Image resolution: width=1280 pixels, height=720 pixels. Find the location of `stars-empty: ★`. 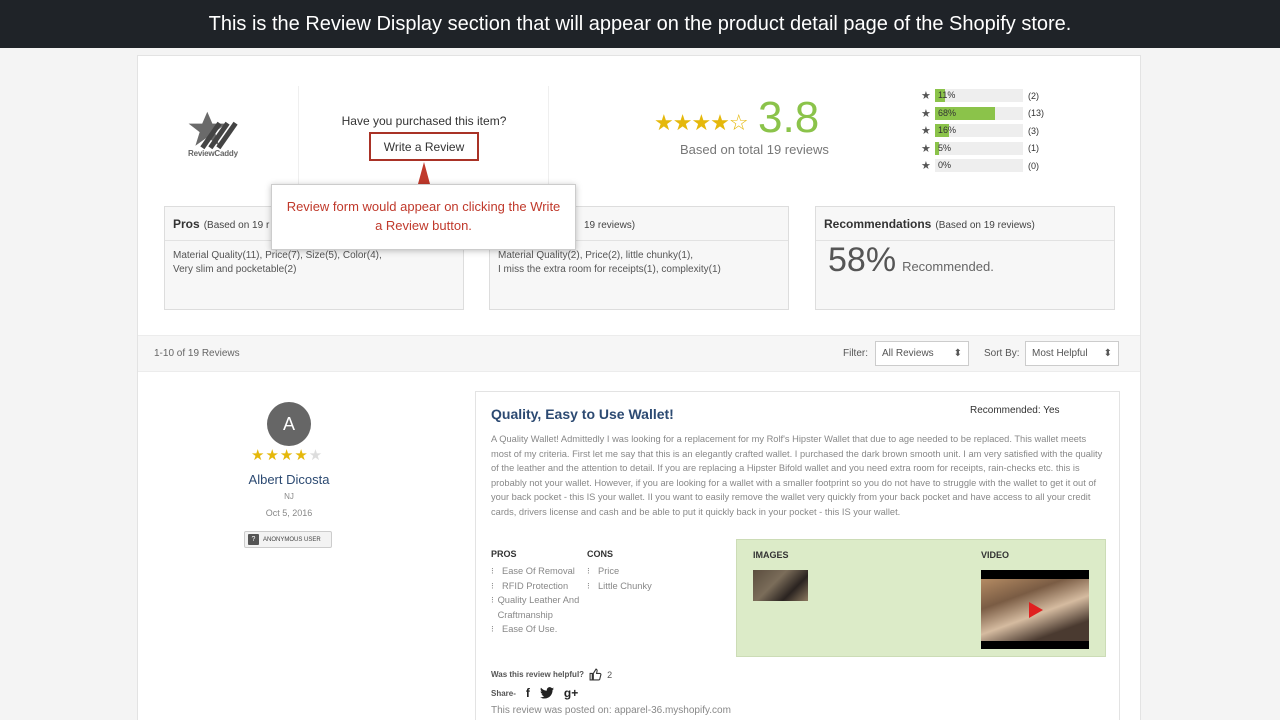

stars-empty: ★ is located at coordinates (316, 455).